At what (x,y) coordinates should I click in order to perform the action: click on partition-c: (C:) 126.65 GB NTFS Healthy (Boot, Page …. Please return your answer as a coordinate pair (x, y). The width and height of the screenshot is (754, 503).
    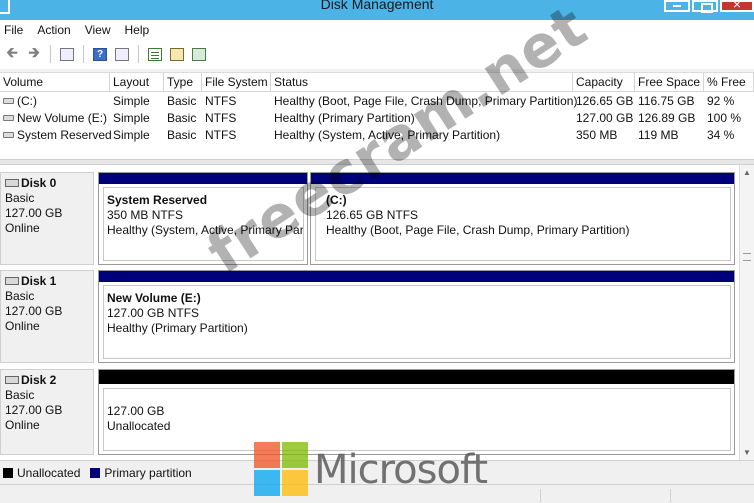
    Looking at the image, I should click on (522, 218).